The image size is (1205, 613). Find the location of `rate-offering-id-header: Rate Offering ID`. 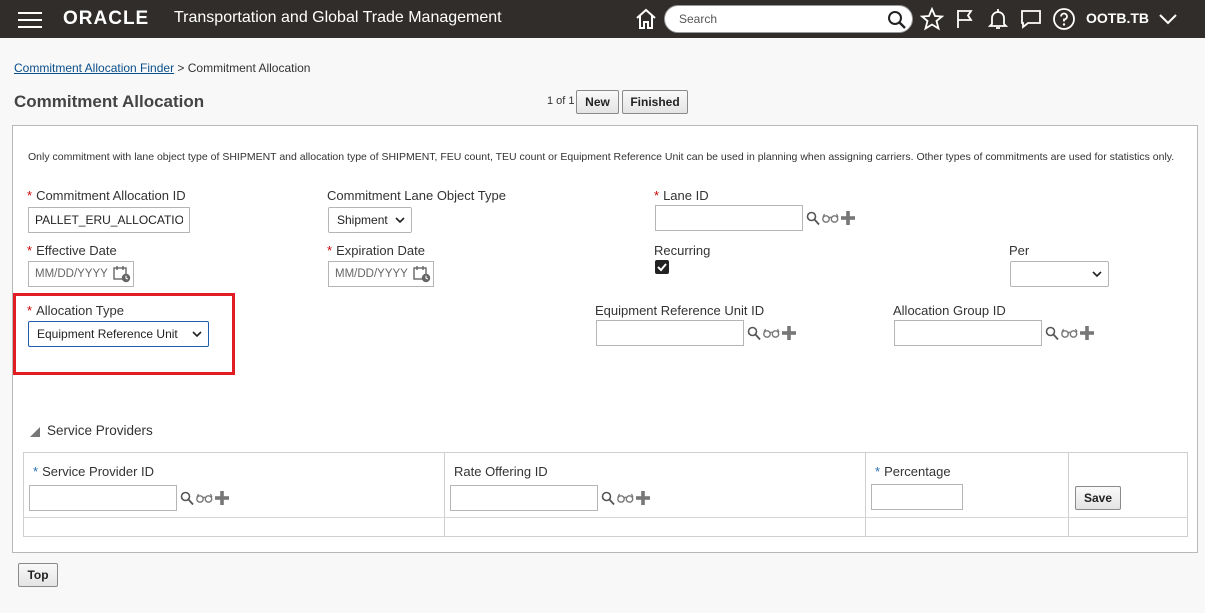

rate-offering-id-header: Rate Offering ID is located at coordinates (501, 471).